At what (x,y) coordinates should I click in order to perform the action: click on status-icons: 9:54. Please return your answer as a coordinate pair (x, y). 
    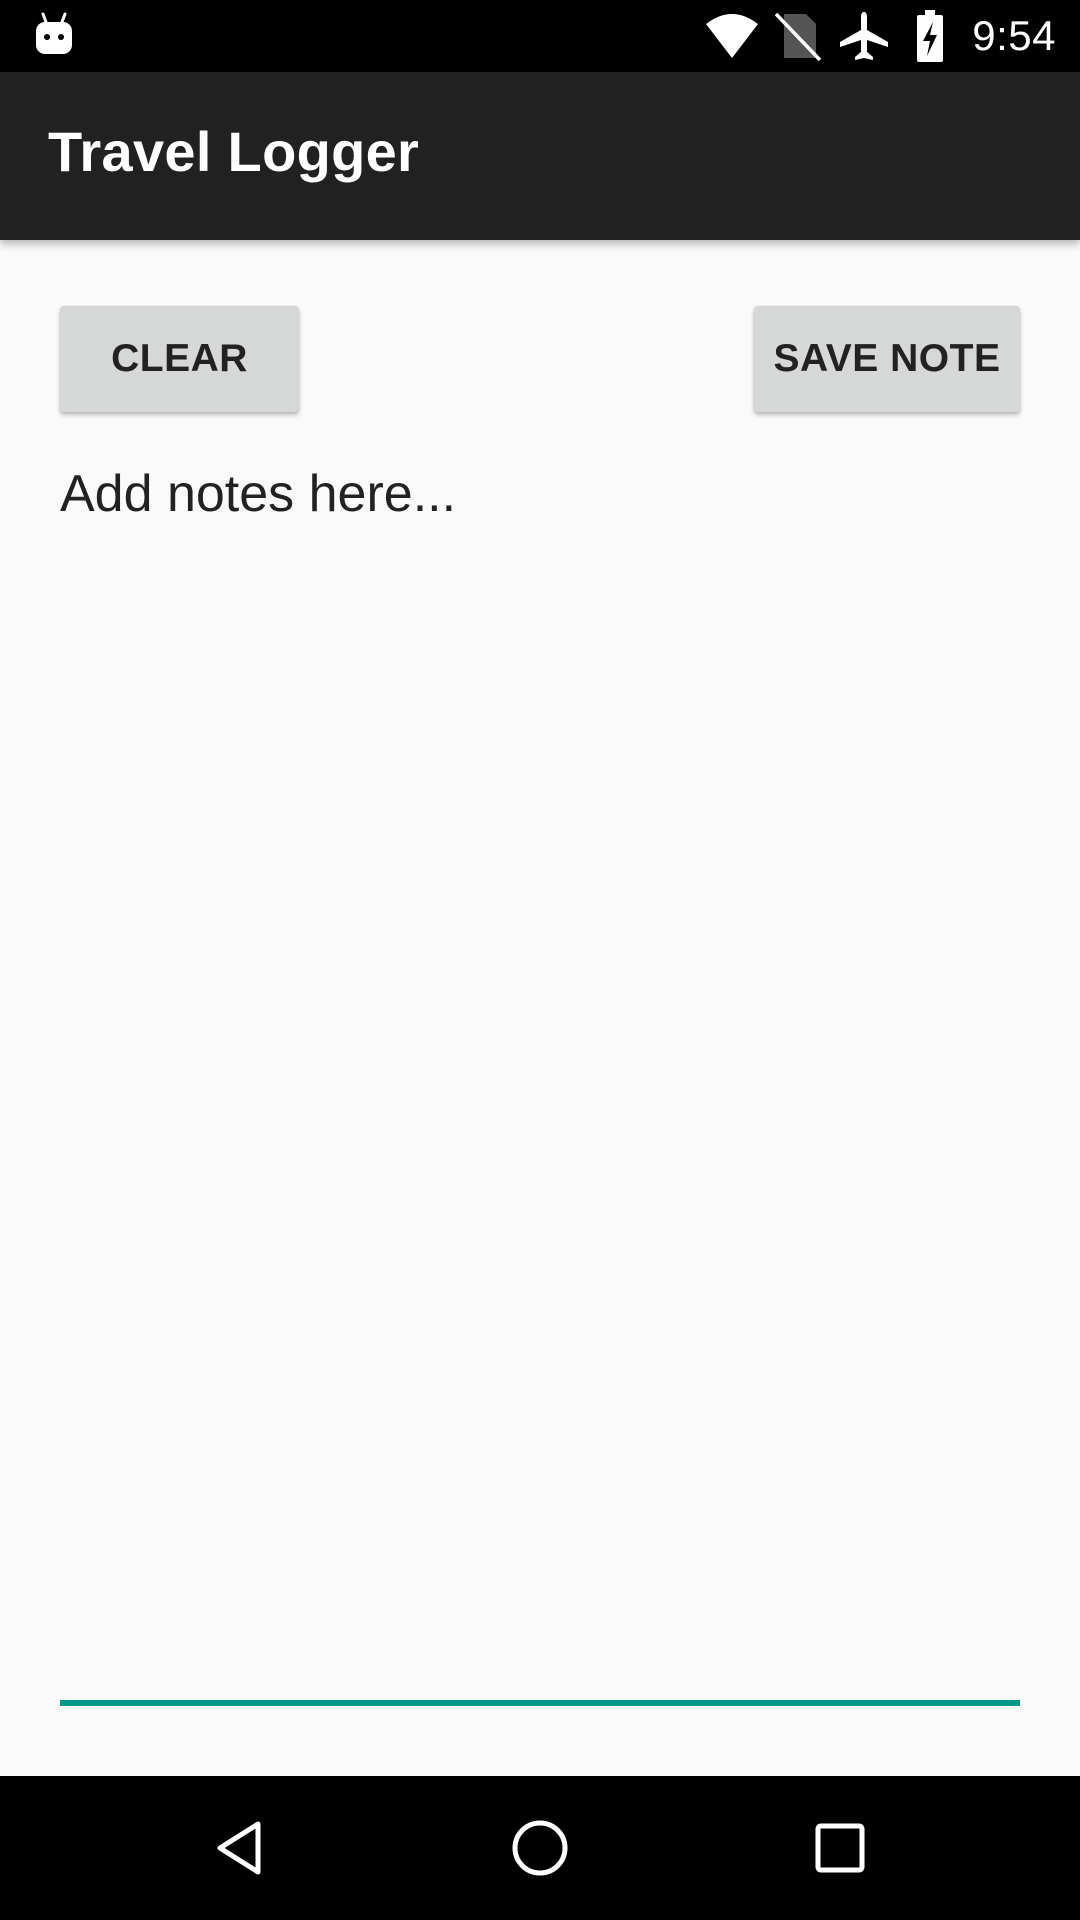
    Looking at the image, I should click on (892, 36).